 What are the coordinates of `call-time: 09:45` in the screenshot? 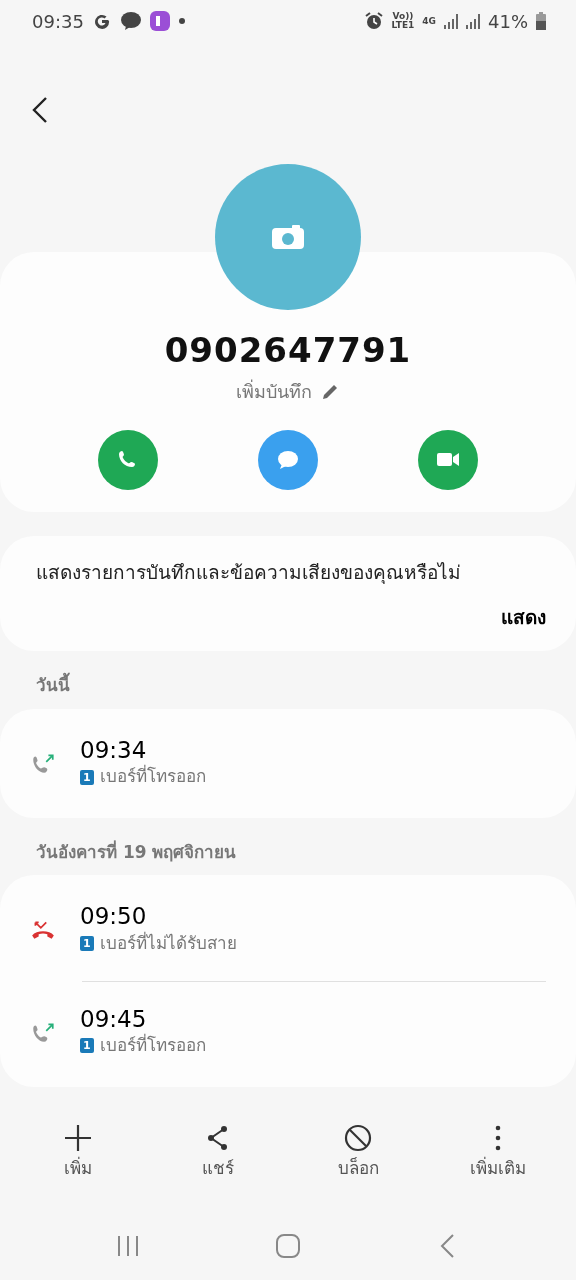 It's located at (114, 1019).